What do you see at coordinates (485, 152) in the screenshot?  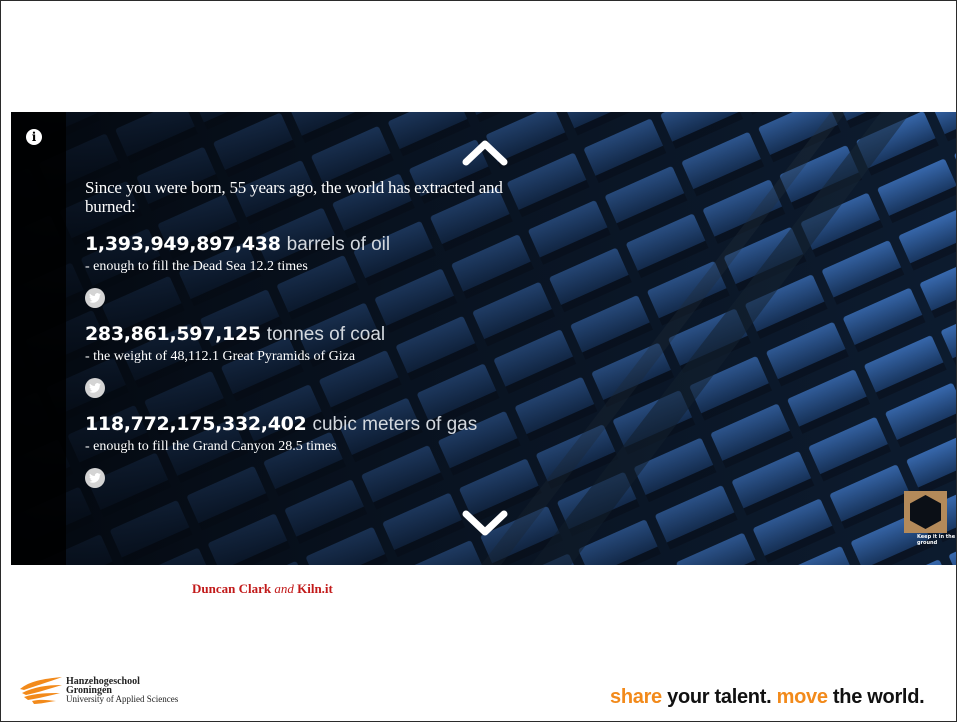 I see `chevron-up-icon` at bounding box center [485, 152].